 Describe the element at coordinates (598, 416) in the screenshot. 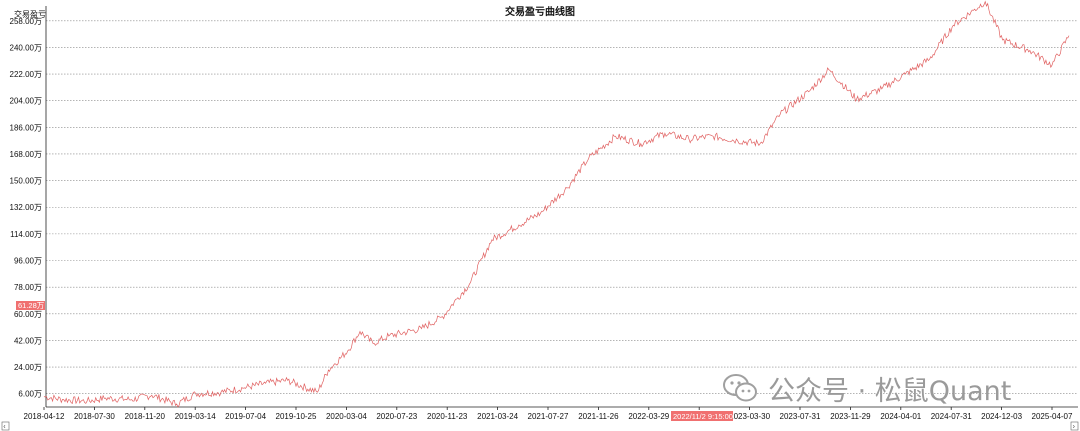

I see `x-tick-label: 2021-11-26` at that location.